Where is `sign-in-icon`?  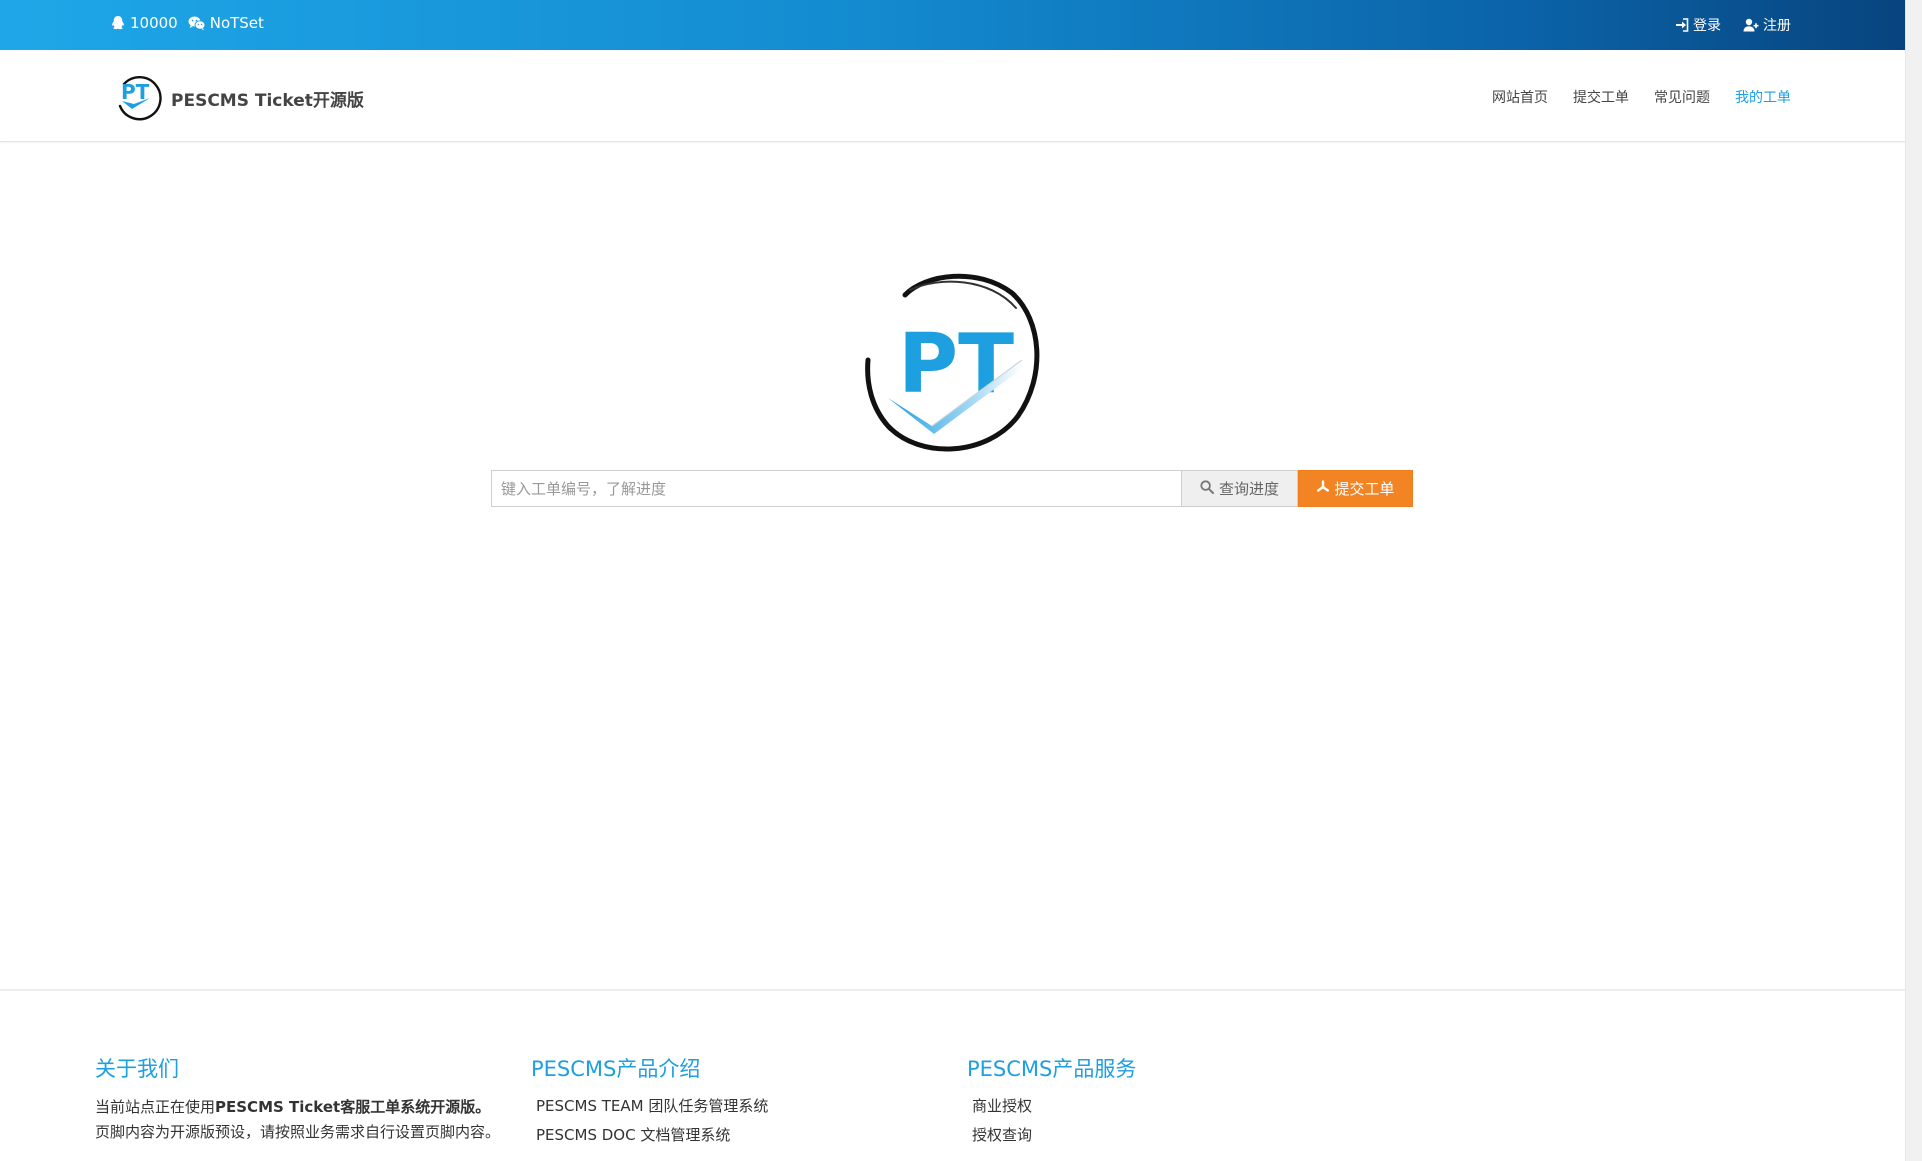
sign-in-icon is located at coordinates (1682, 25).